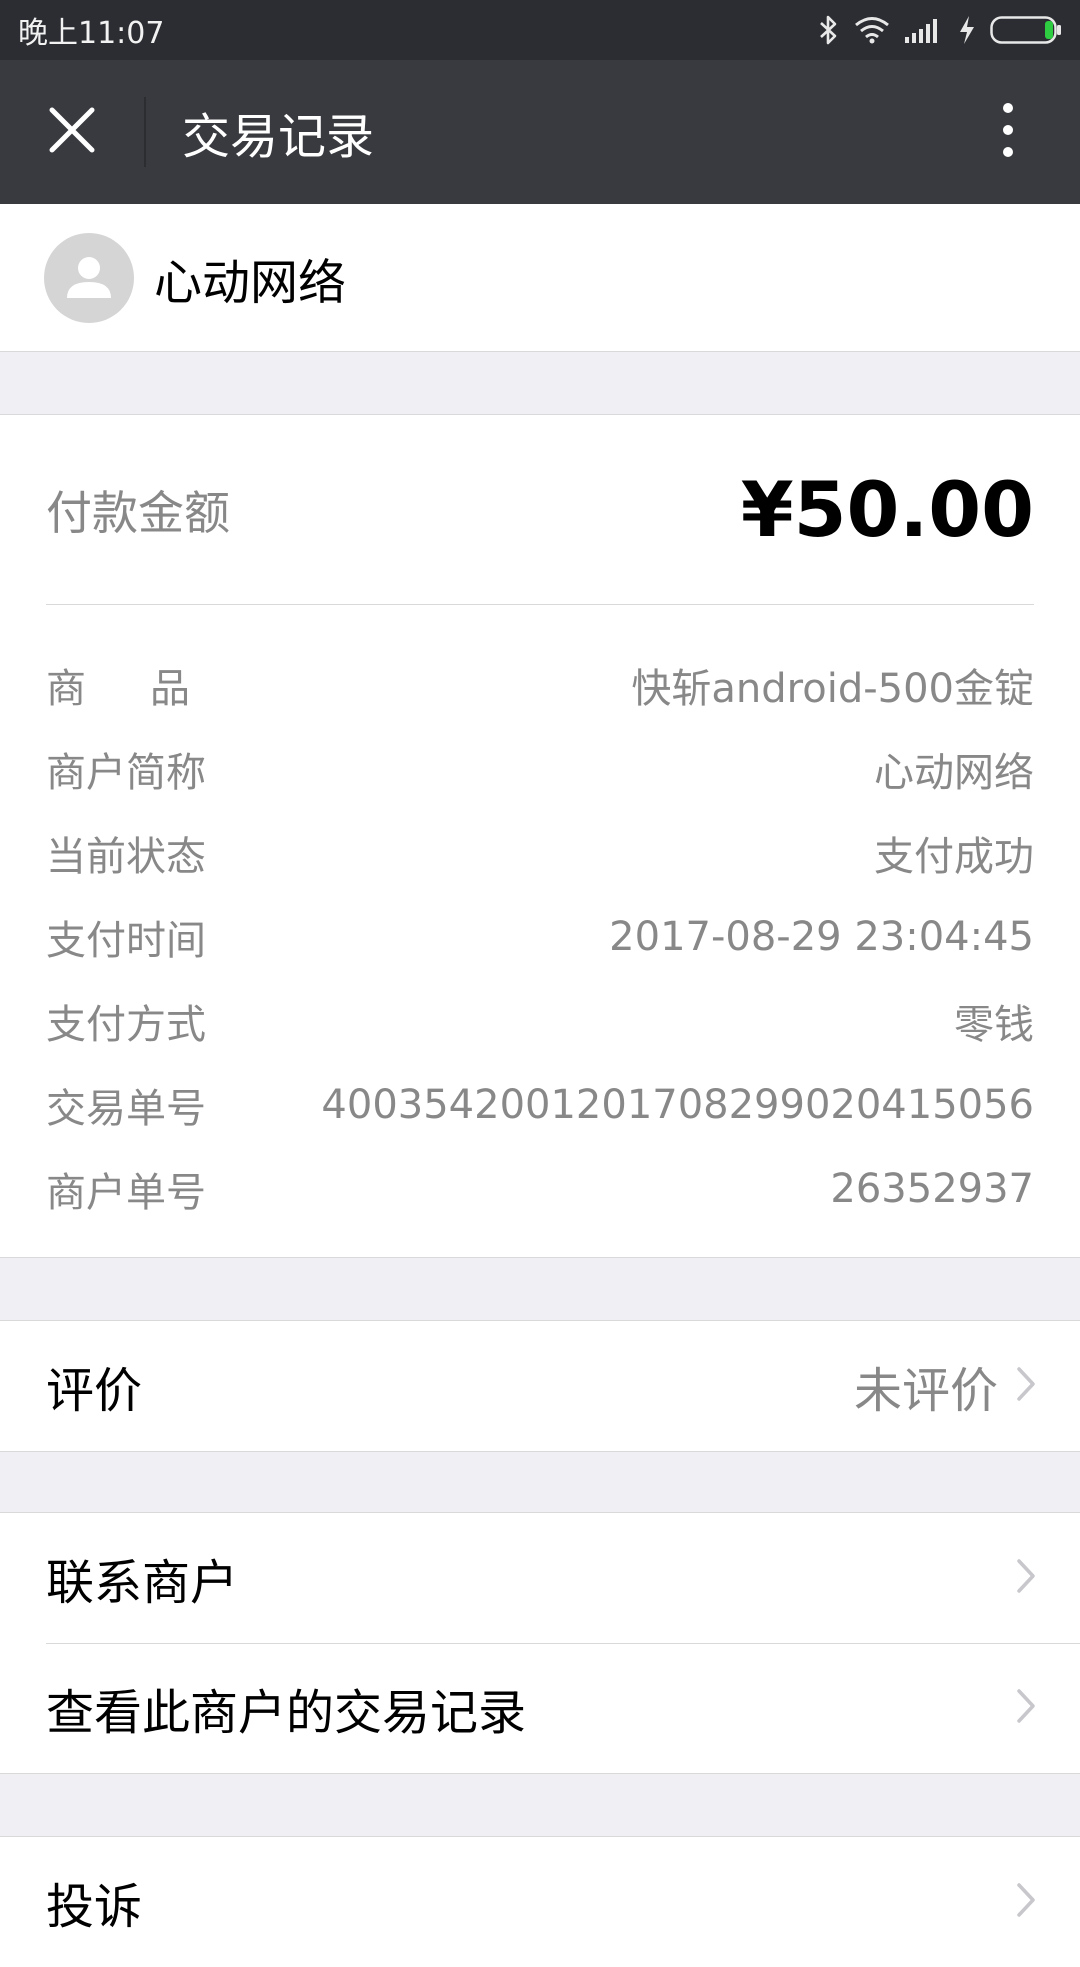  What do you see at coordinates (126, 1025) in the screenshot?
I see `detail-label: 支付方式` at bounding box center [126, 1025].